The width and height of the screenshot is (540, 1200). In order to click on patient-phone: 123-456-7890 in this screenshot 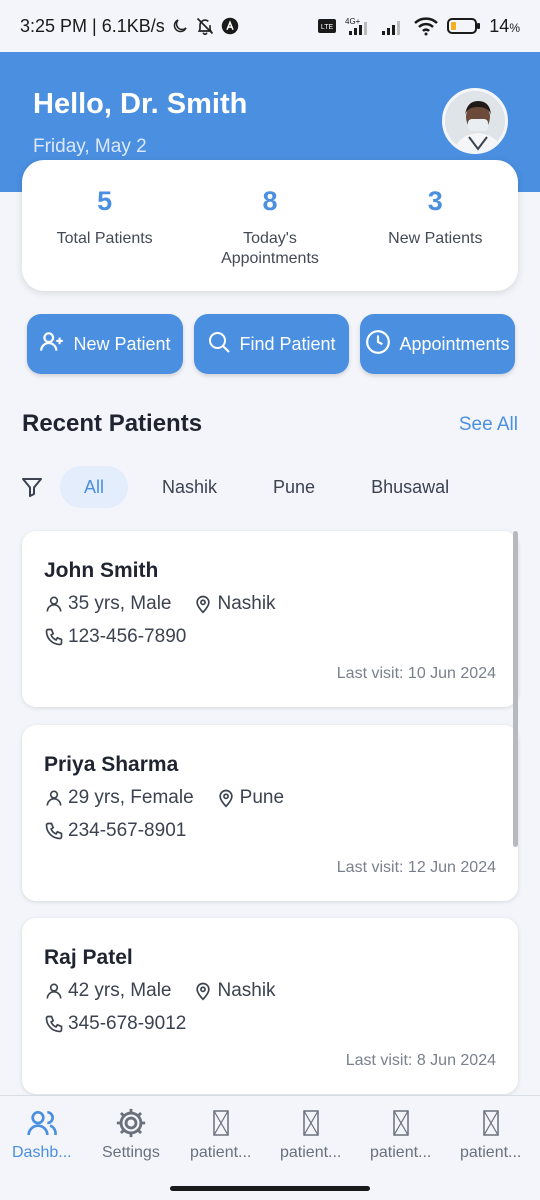, I will do `click(127, 636)`.